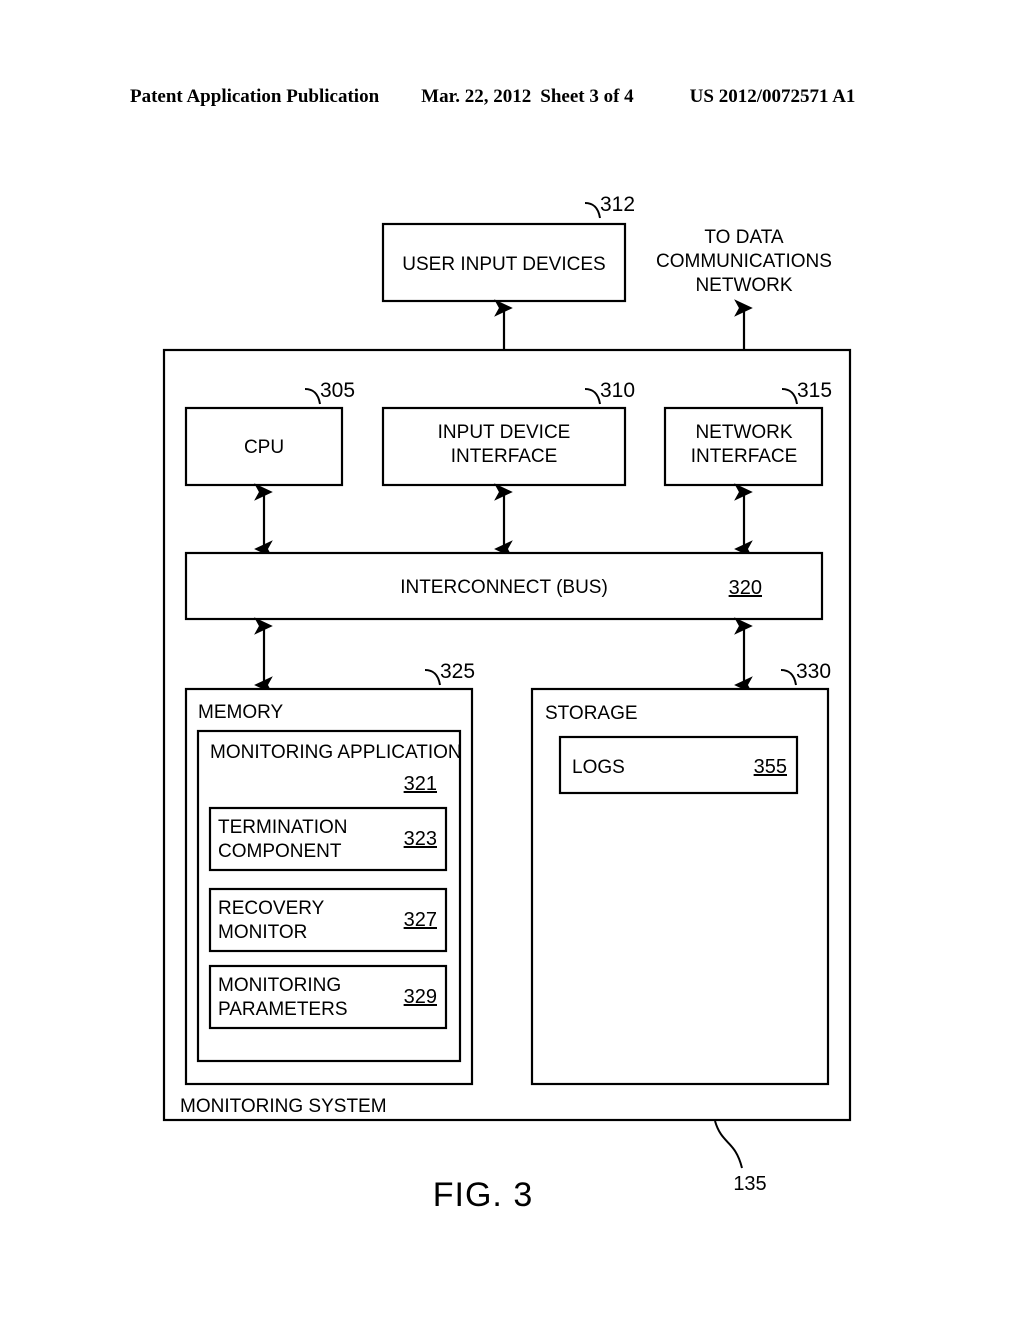 This screenshot has height=1320, width=1024. Describe the element at coordinates (420, 784) in the screenshot. I see `ref-number-321: 321` at that location.